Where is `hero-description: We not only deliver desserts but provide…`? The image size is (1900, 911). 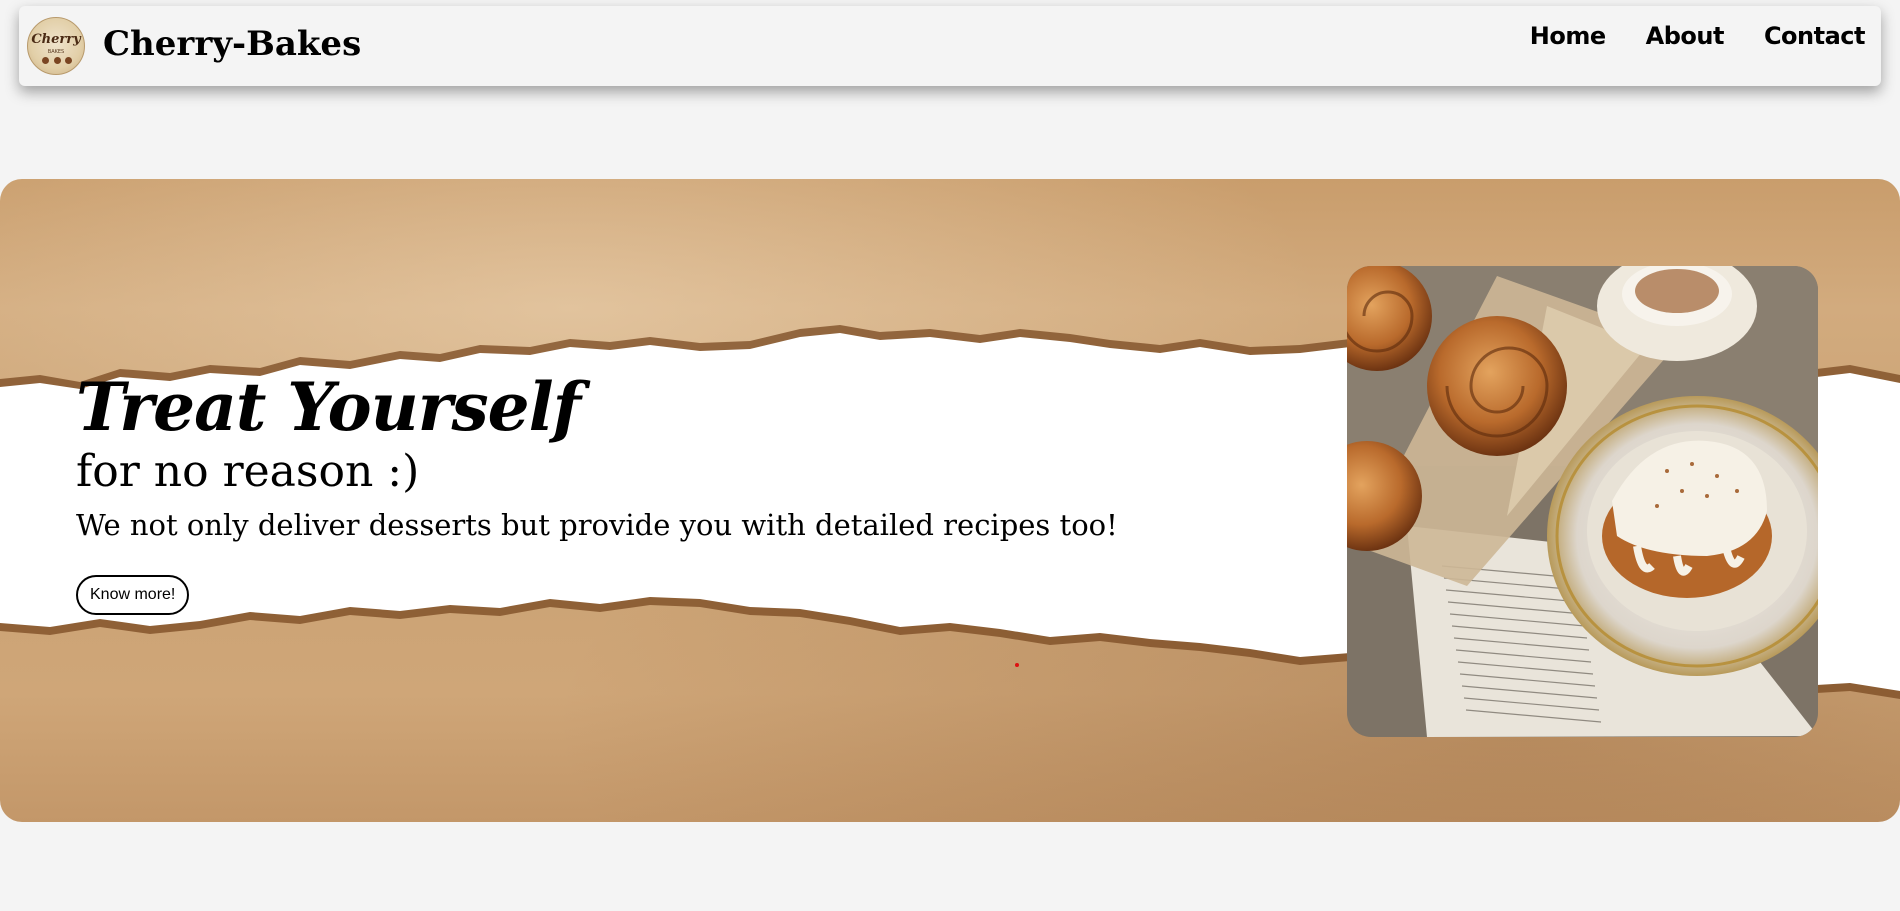 hero-description: We not only deliver desserts but provide… is located at coordinates (597, 525).